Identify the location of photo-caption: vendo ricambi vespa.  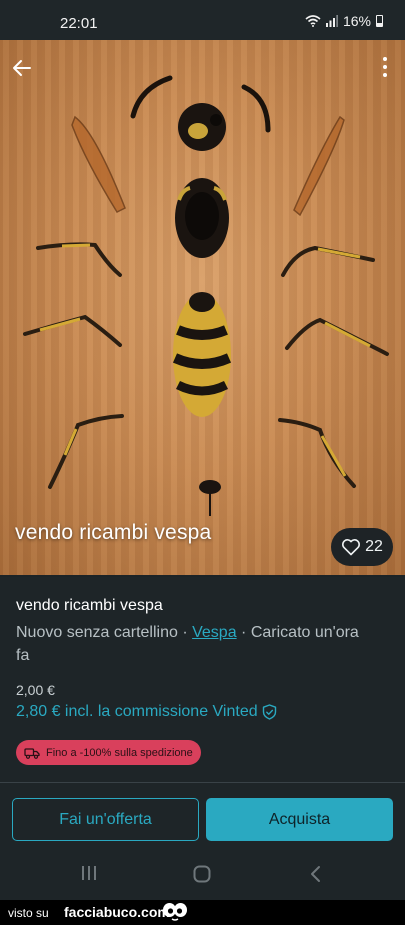
(113, 532).